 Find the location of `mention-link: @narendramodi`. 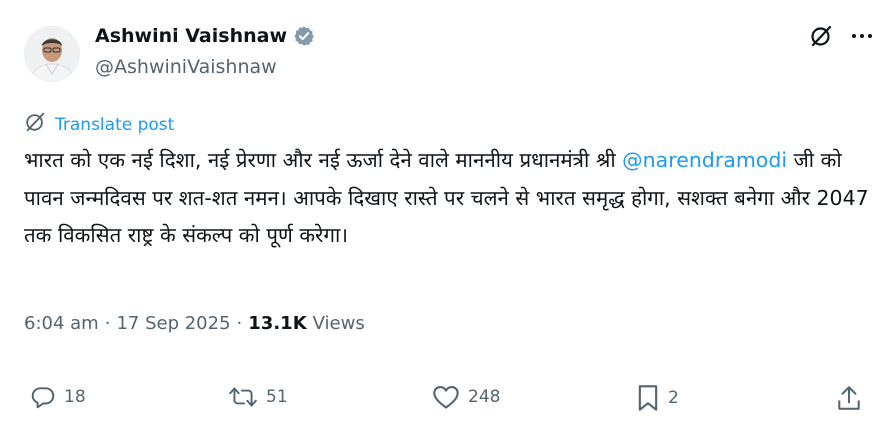

mention-link: @narendramodi is located at coordinates (704, 160).